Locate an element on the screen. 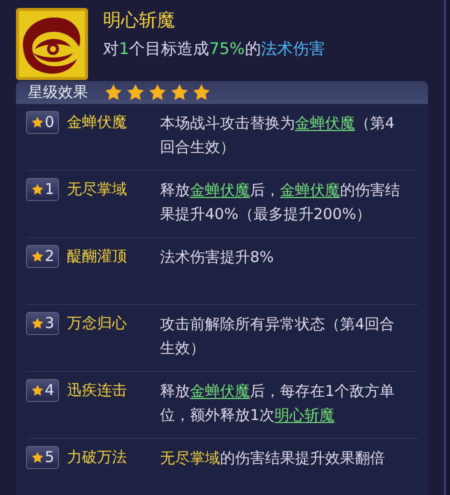 This screenshot has width=450, height=495. star-level-badge: 3 is located at coordinates (42, 323).